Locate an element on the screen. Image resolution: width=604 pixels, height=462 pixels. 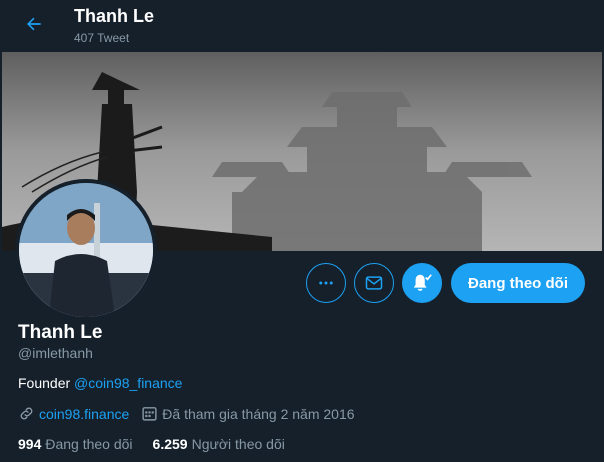
profile-bio: Founder @coin98_finance is located at coordinates (100, 383).